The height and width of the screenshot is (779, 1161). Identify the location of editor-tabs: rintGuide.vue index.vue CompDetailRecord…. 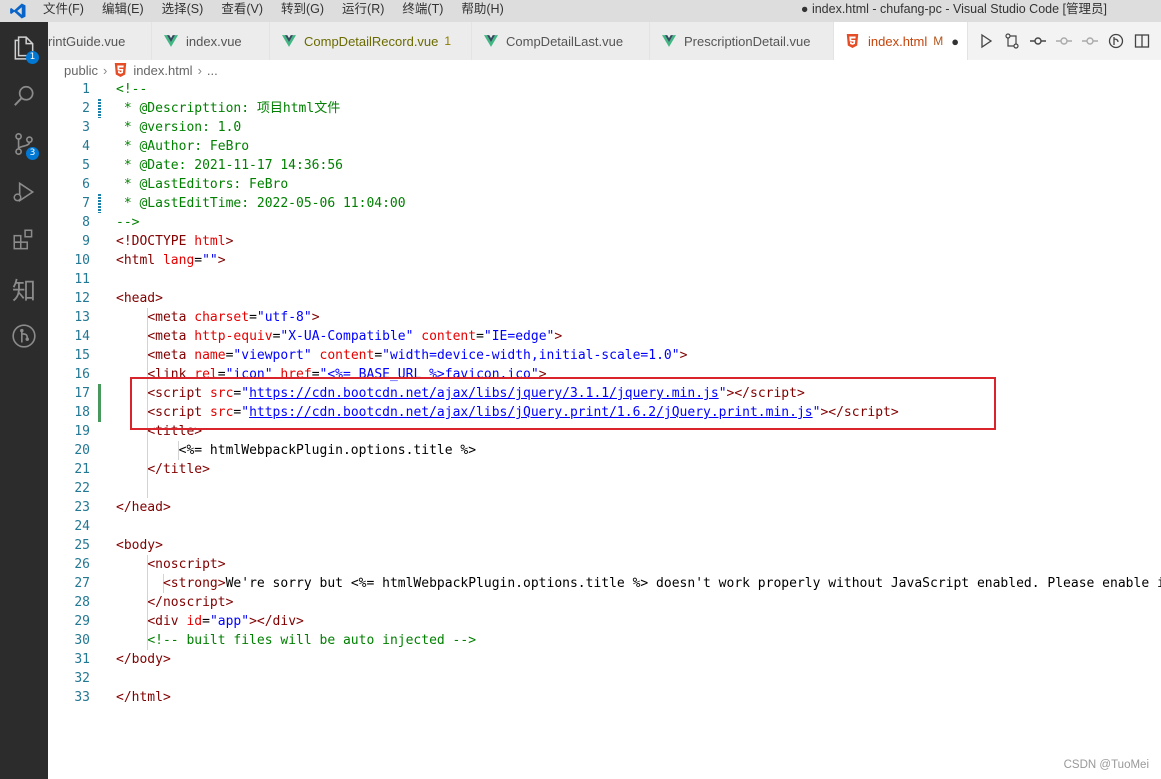
(508, 41).